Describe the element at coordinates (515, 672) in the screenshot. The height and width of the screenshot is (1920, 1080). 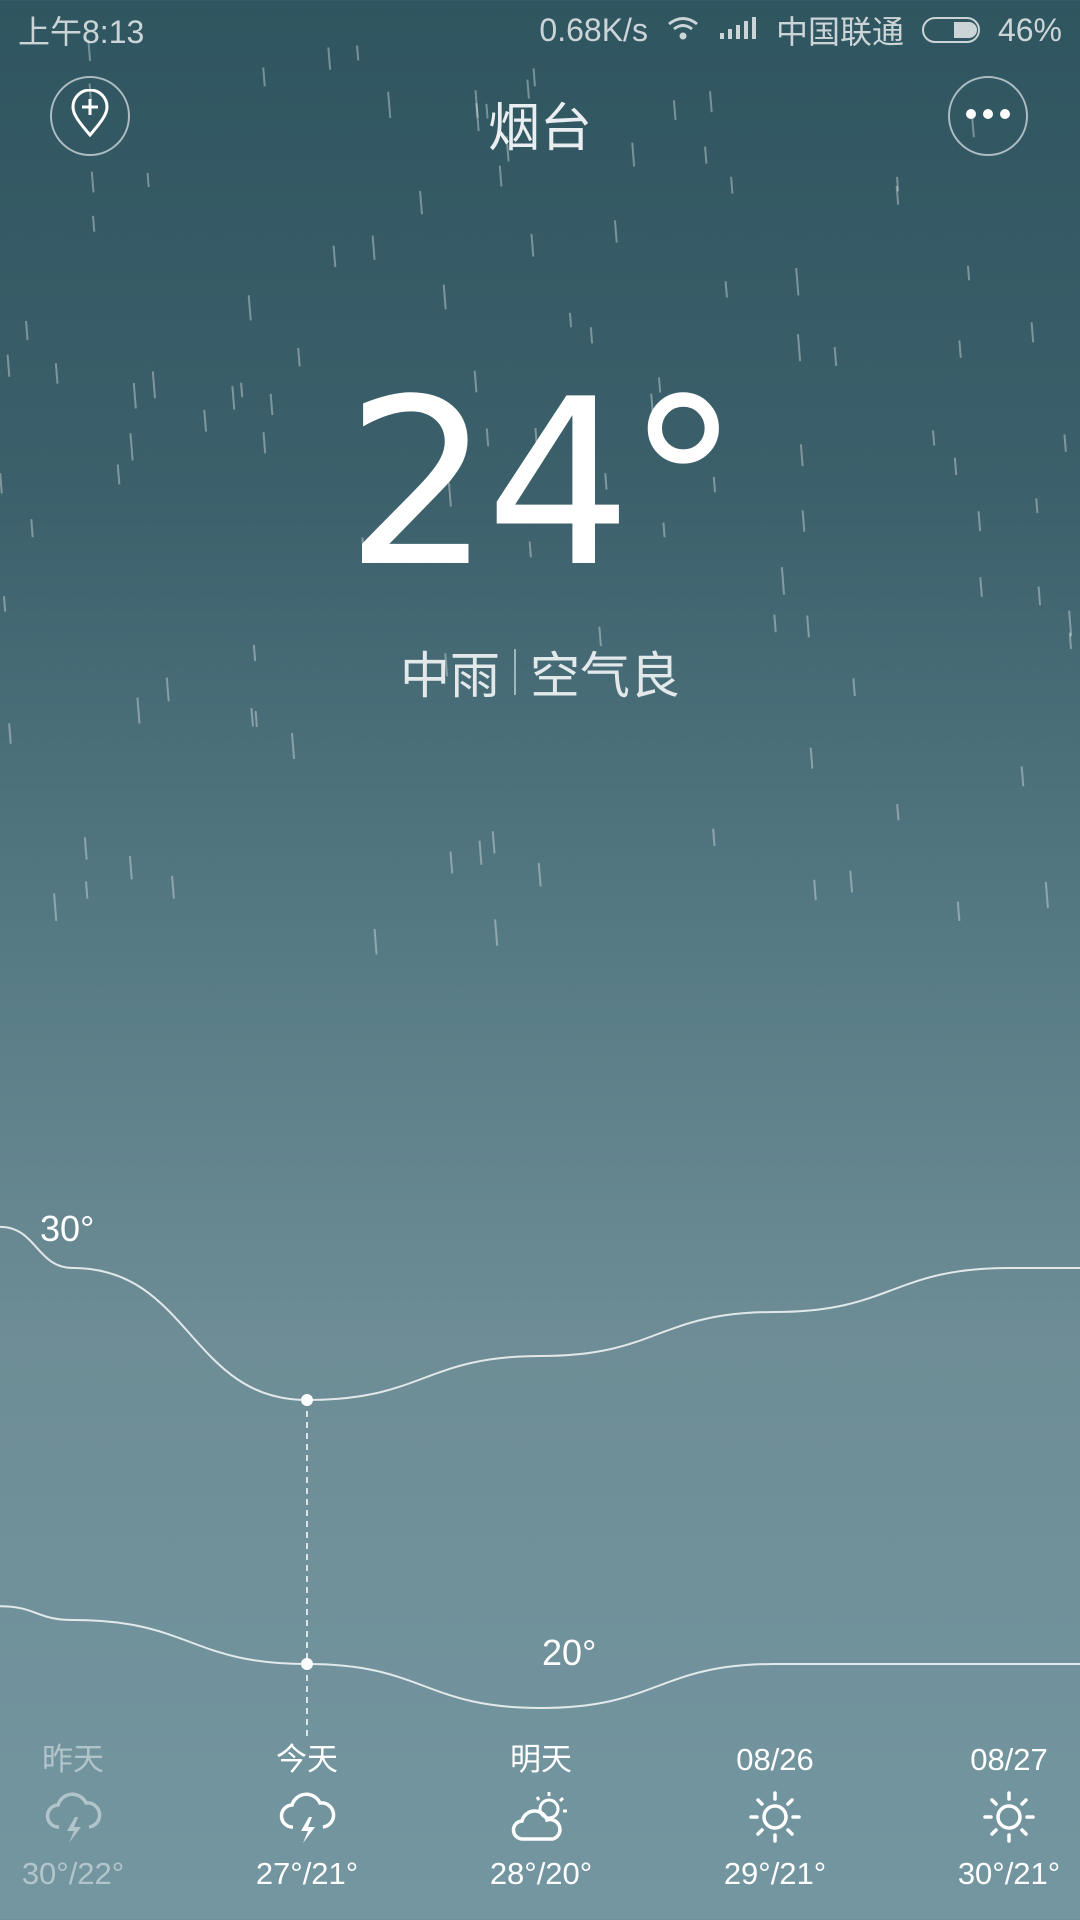
I see `divider` at that location.